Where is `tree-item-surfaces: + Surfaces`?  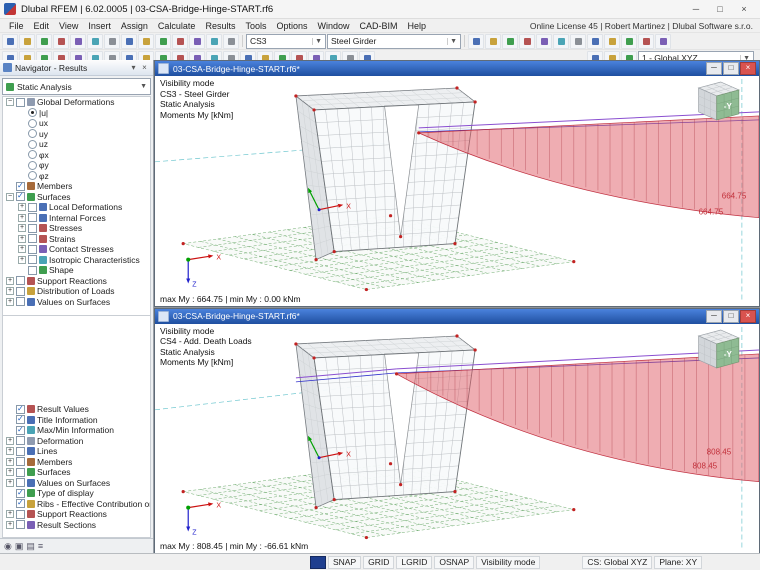
tree-item-surfaces: + Surfaces is located at coordinates (76, 472).